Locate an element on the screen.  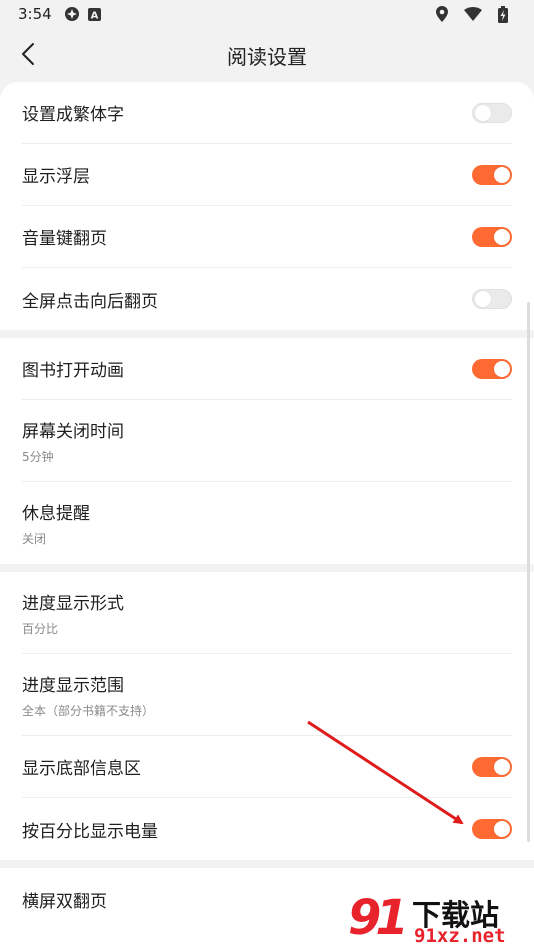
back-chevron-icon is located at coordinates (28, 56).